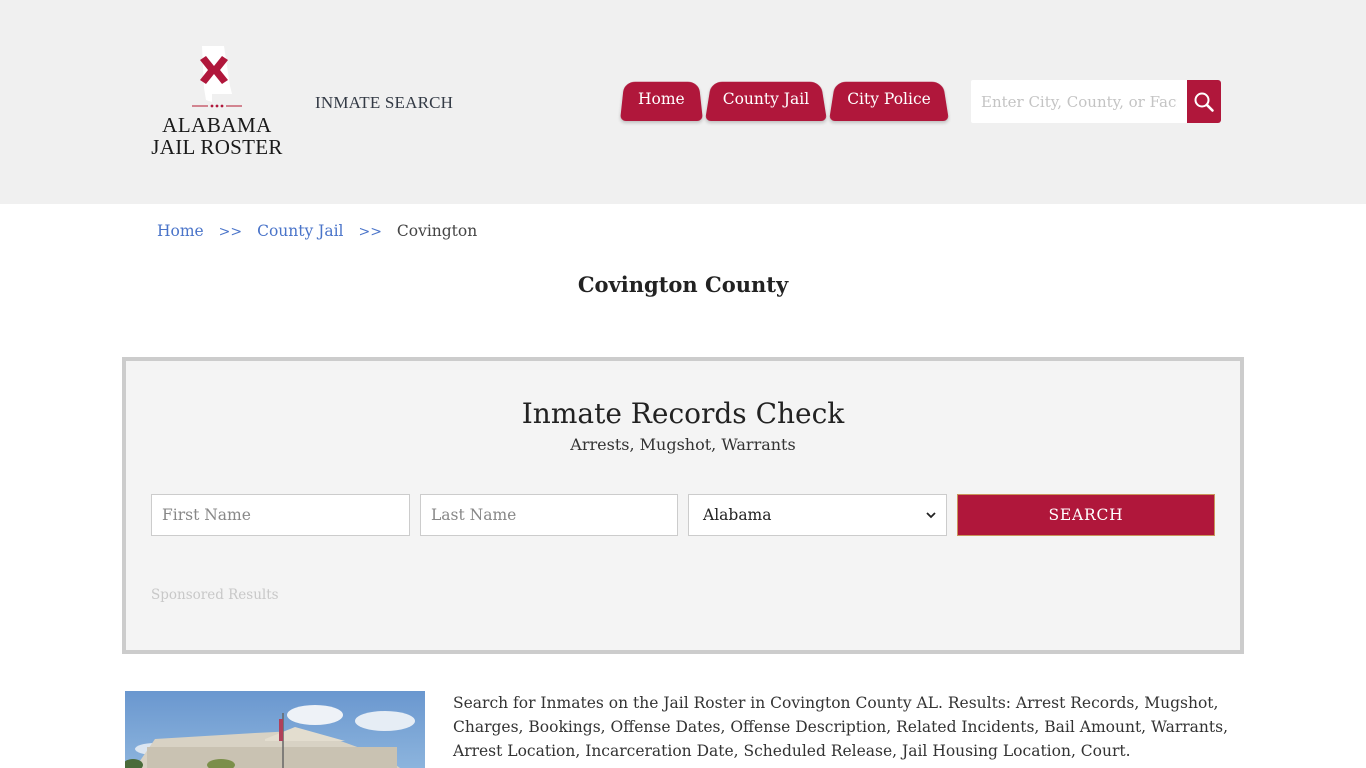 The width and height of the screenshot is (1366, 768). What do you see at coordinates (683, 284) in the screenshot?
I see `page-title: Covington County` at bounding box center [683, 284].